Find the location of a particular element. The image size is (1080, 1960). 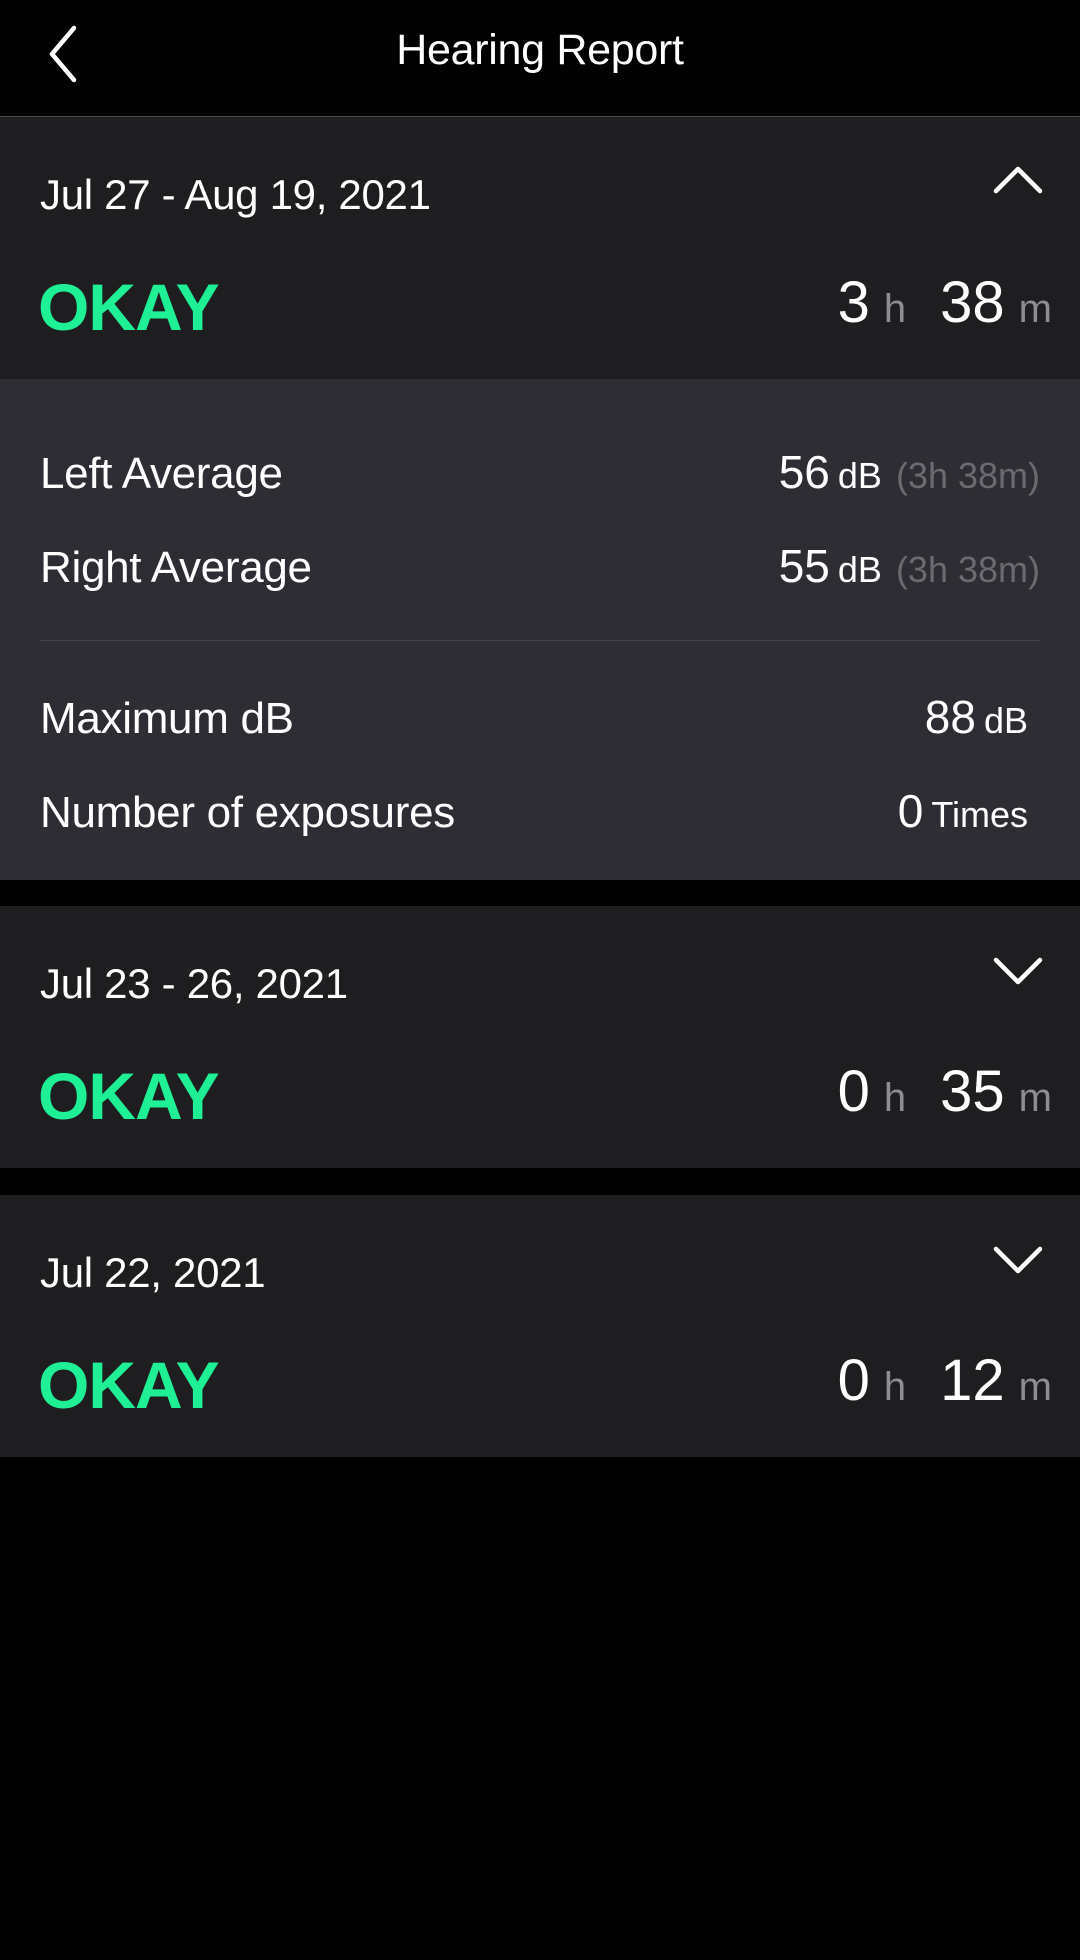

left-average-label: Left Average is located at coordinates (161, 473).